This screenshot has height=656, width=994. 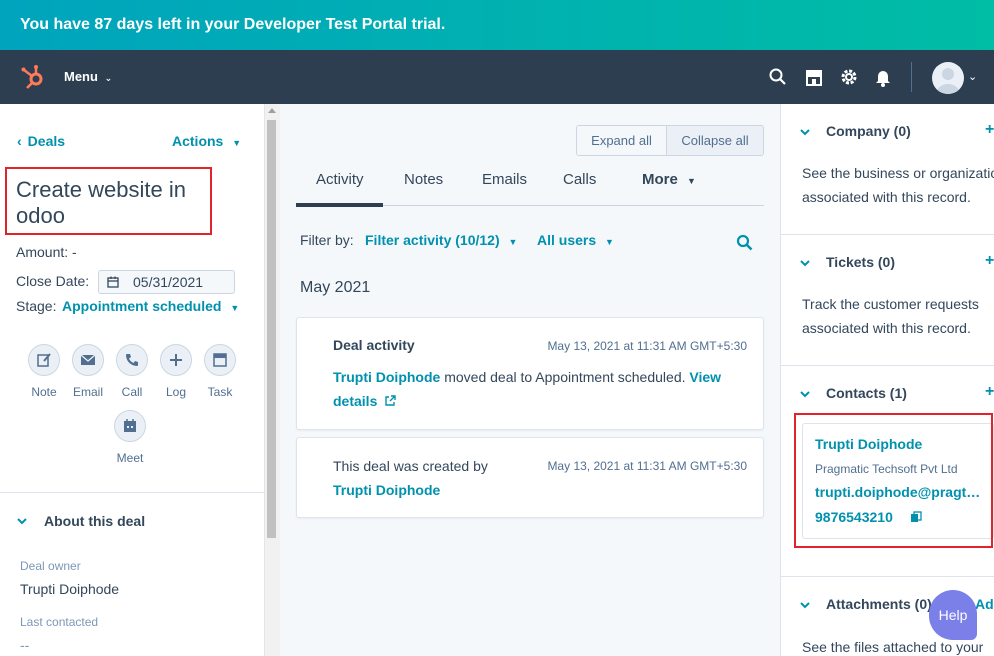 I want to click on gear-icon, so click(x=849, y=77).